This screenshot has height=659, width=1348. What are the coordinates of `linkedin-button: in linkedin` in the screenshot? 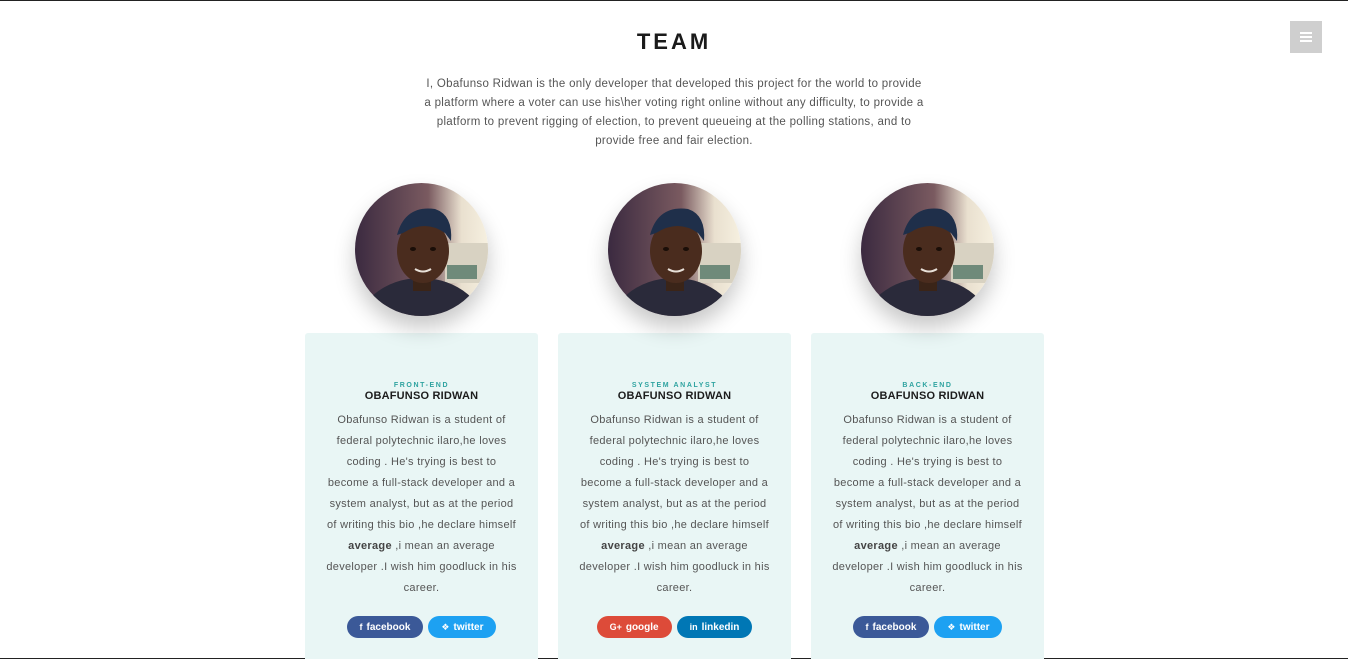 It's located at (714, 627).